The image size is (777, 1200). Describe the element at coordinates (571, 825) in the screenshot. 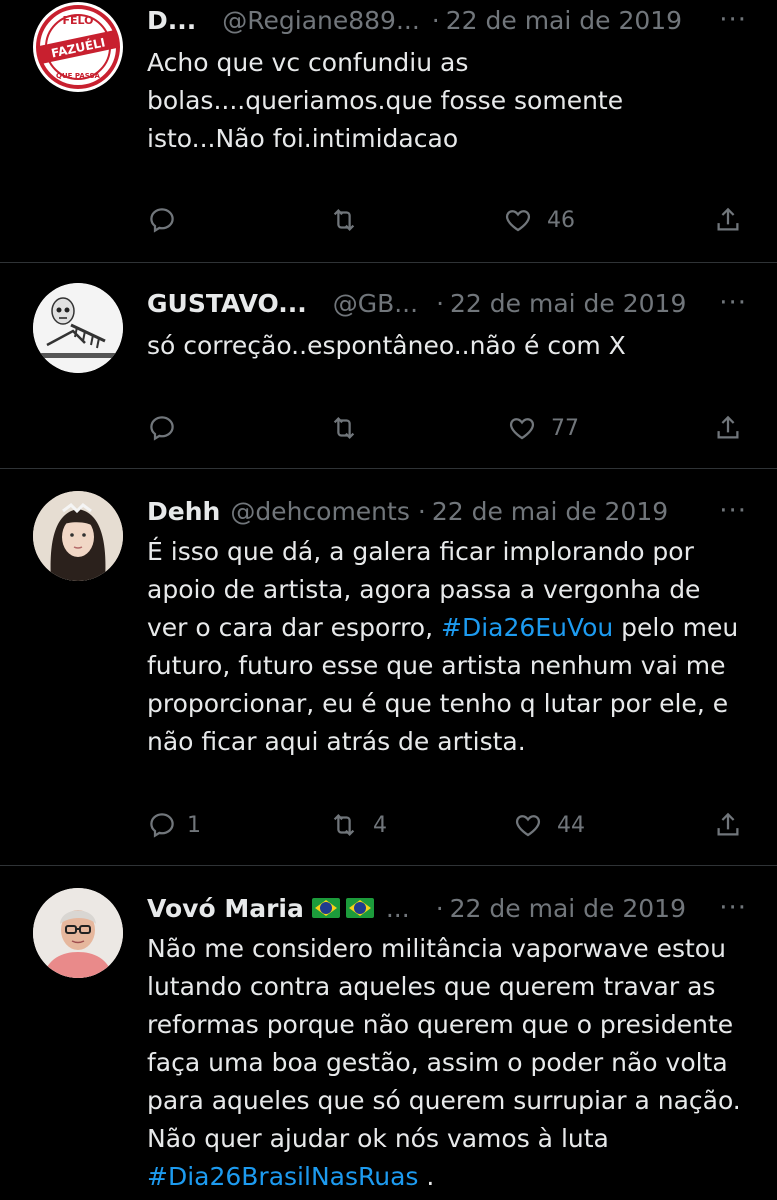

I see `like-count: 44` at that location.